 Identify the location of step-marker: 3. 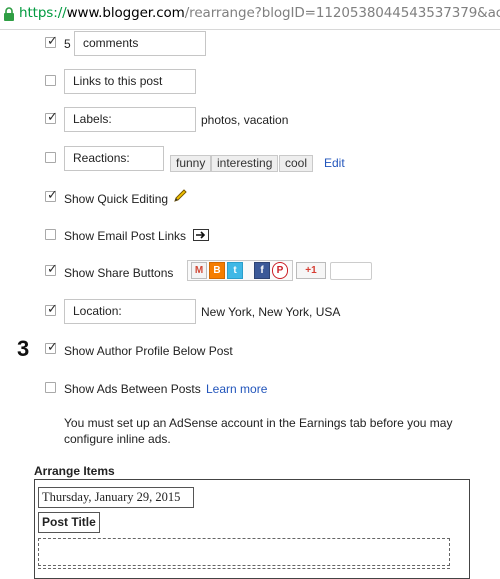
(23, 348).